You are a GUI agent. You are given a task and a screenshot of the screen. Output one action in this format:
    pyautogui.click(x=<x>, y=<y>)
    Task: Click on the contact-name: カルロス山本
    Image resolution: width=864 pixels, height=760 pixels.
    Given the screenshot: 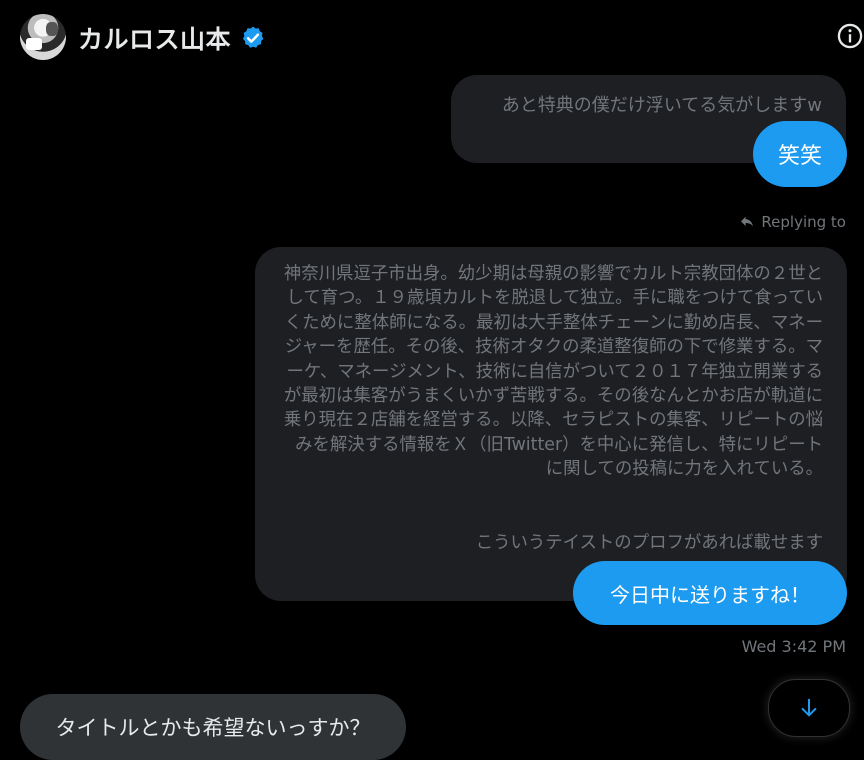 What is the action you would take?
    pyautogui.click(x=154, y=38)
    